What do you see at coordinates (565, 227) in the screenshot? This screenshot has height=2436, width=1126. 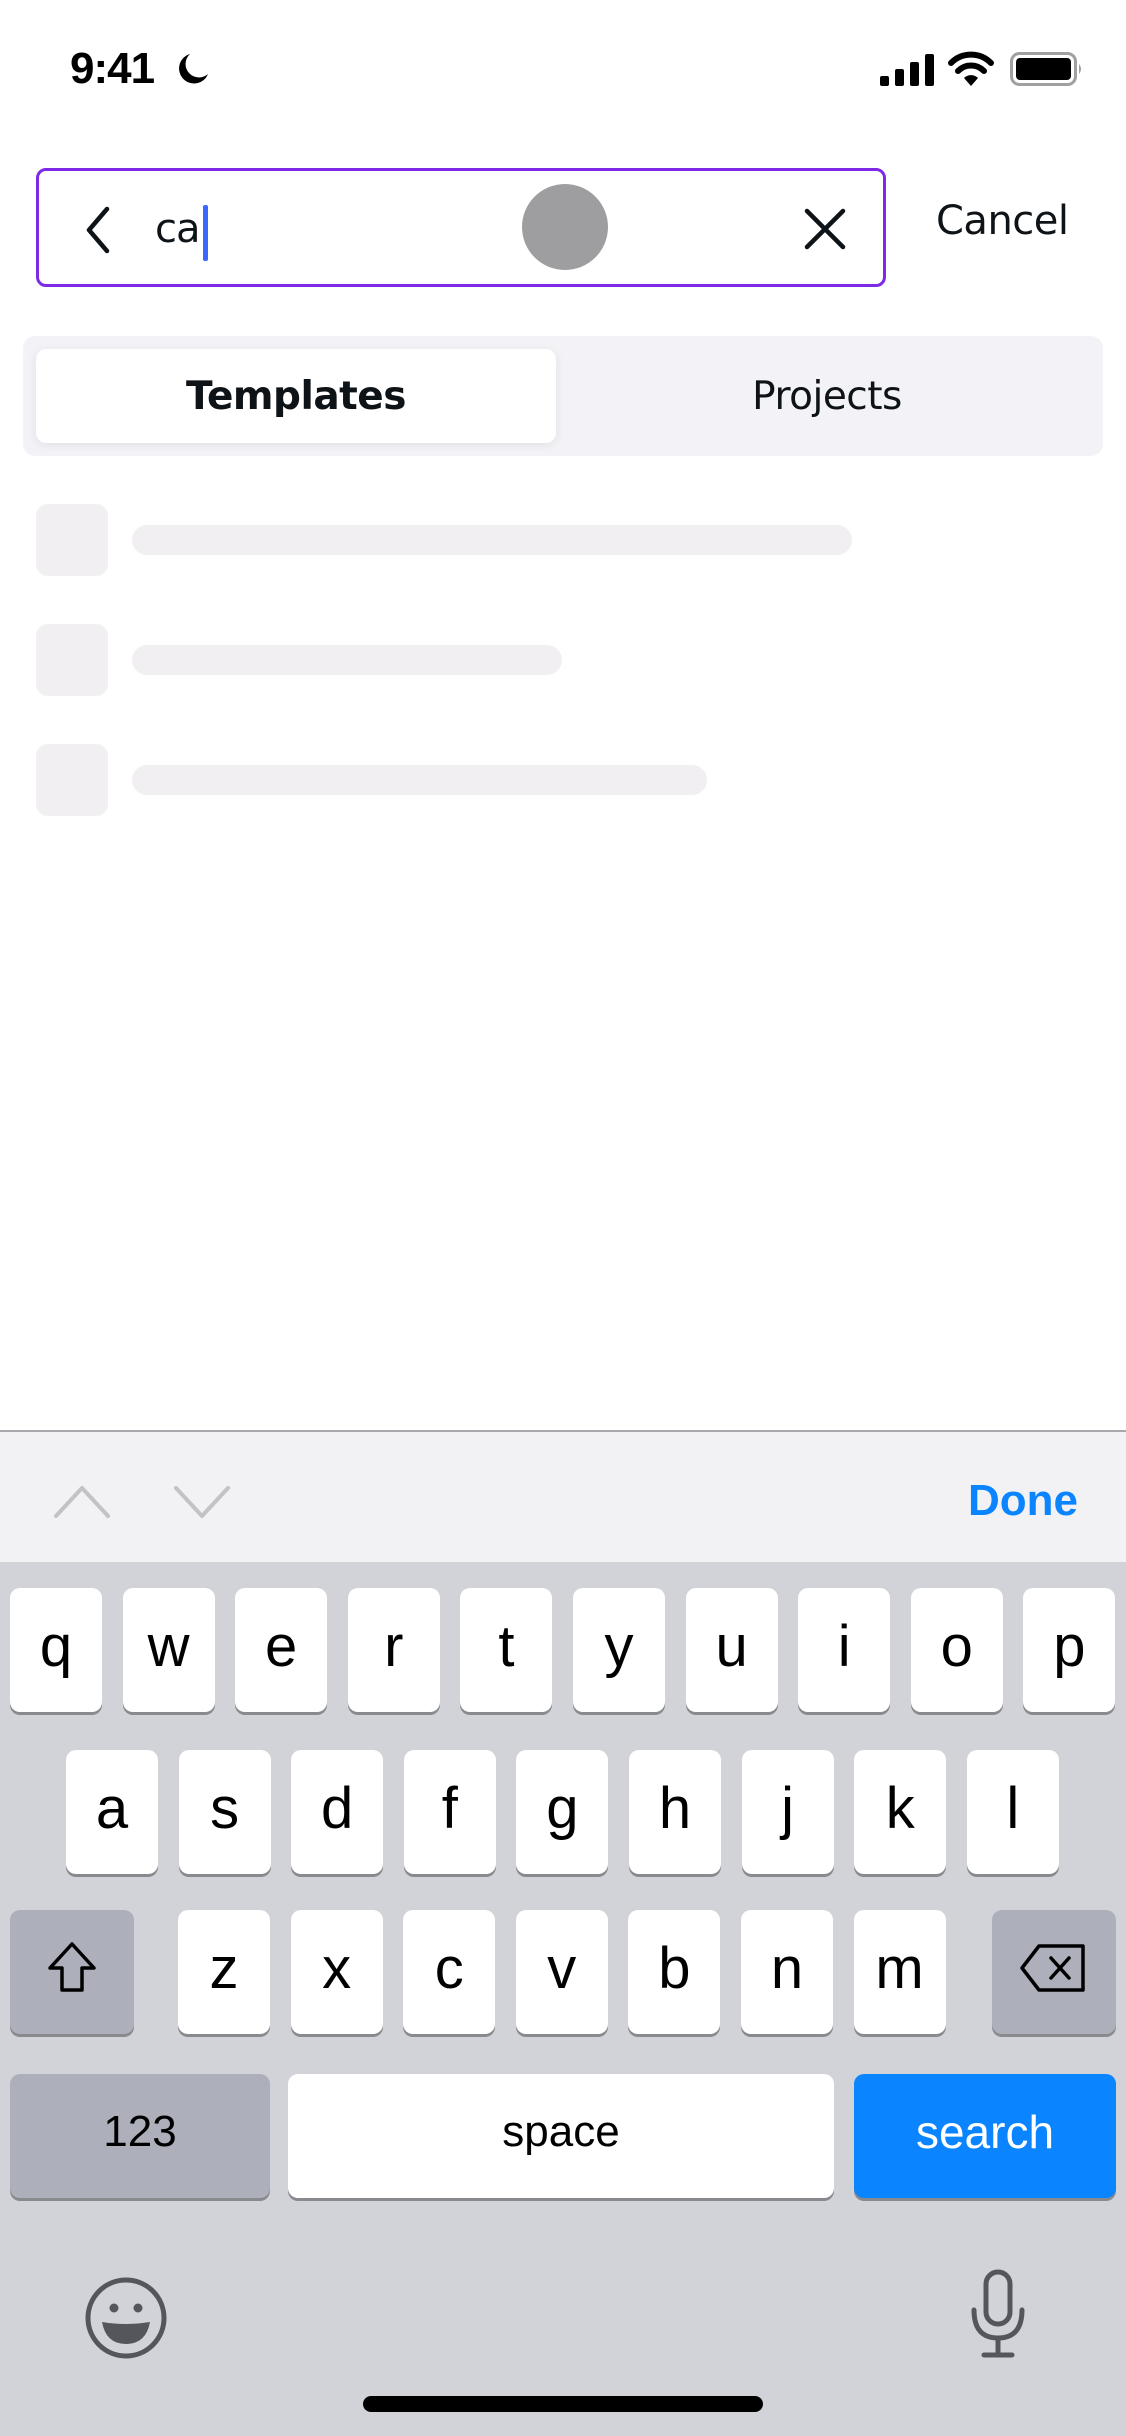 I see `touch-indicator` at bounding box center [565, 227].